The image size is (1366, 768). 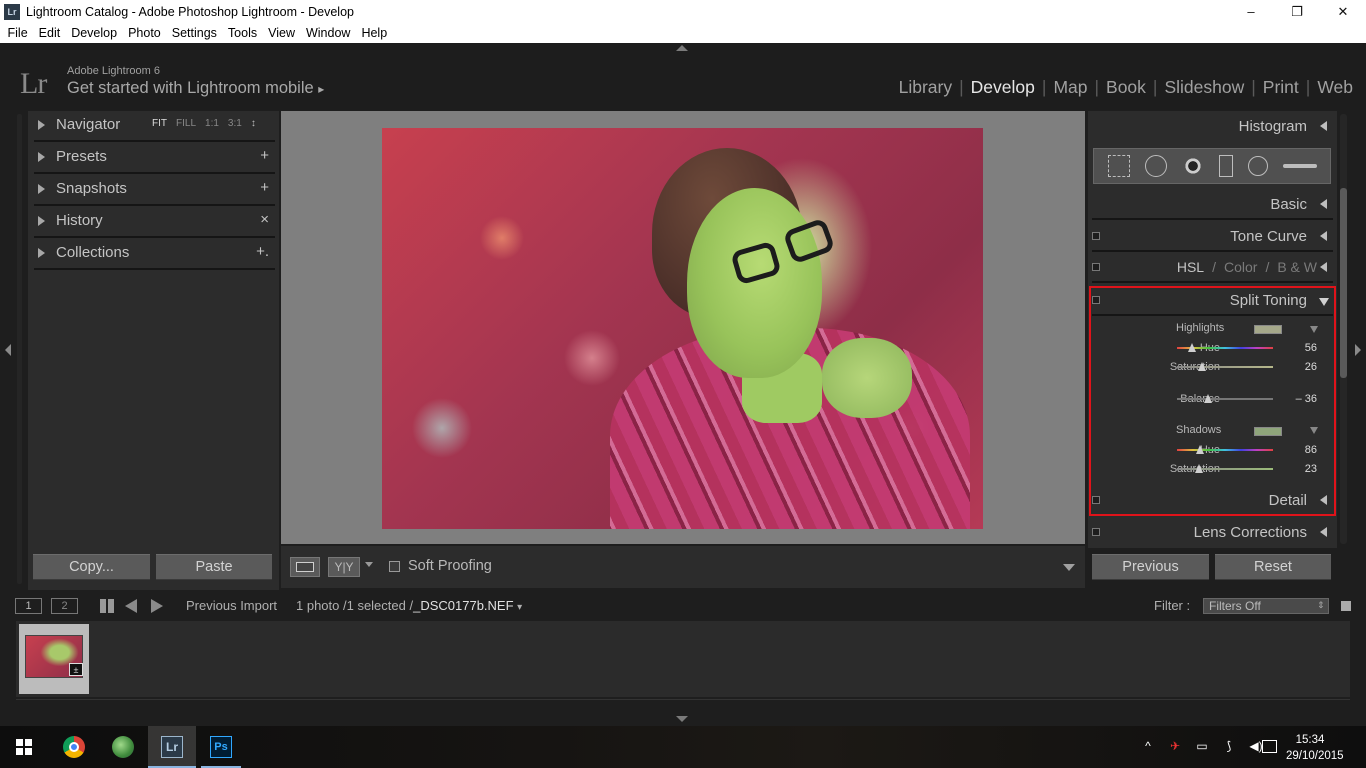 I want to click on restore-button: ❐, so click(x=1297, y=11).